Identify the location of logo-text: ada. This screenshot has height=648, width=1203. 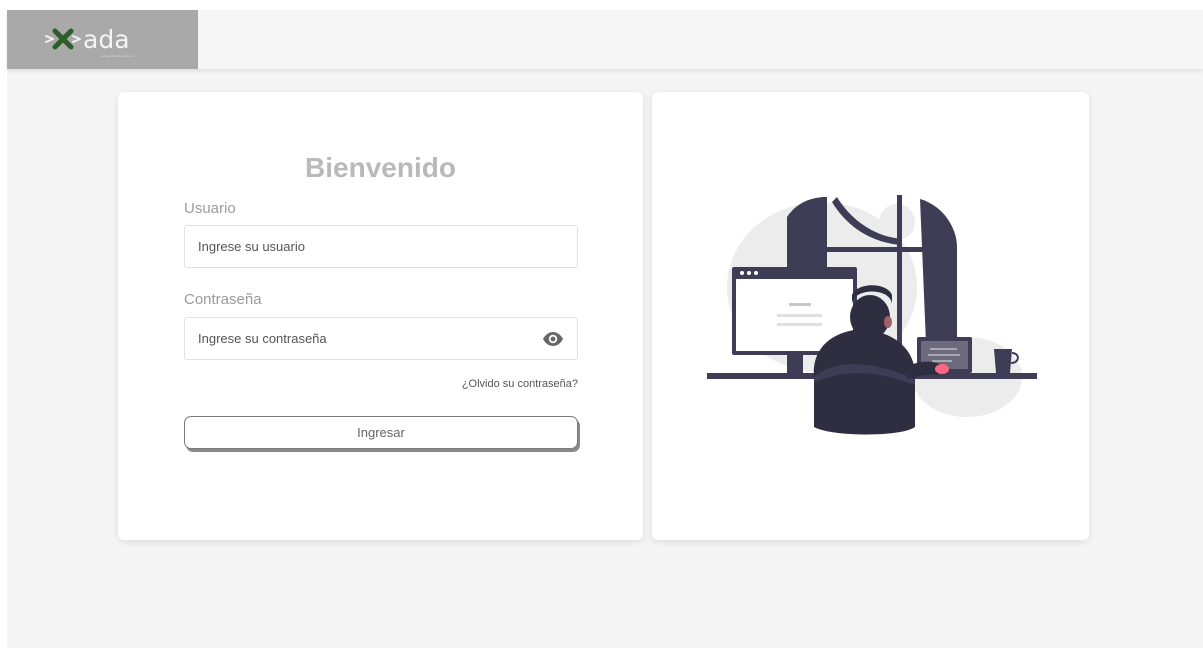
(106, 39).